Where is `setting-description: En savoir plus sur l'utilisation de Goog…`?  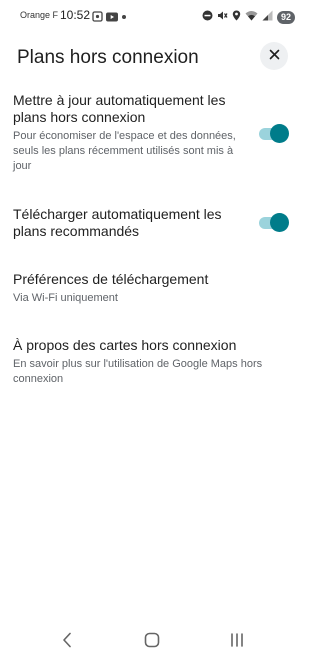
setting-description: En savoir plus sur l'utilisation de Goog… is located at coordinates (138, 371).